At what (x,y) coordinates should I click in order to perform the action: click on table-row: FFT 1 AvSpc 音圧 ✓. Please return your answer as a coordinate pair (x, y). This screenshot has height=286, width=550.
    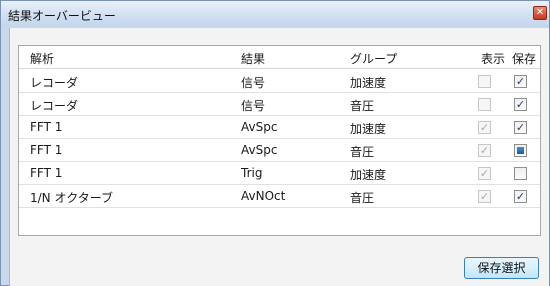
    Looking at the image, I should click on (279, 150).